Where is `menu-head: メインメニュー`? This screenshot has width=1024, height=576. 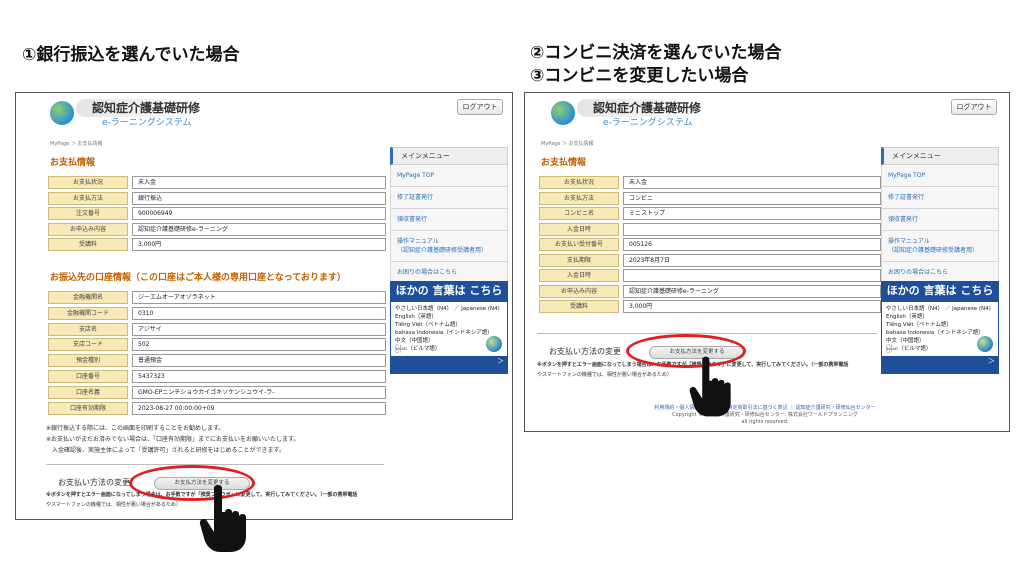 menu-head: メインメニュー is located at coordinates (940, 156).